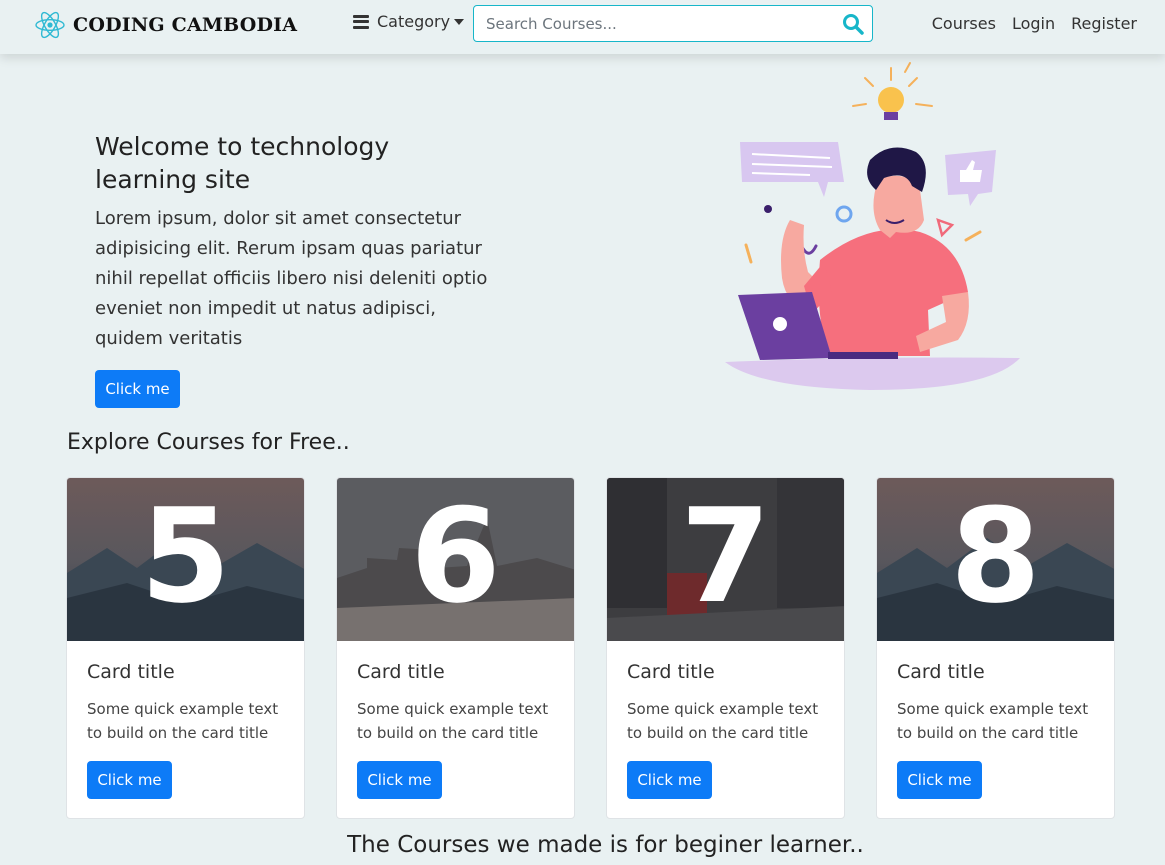  What do you see at coordinates (995, 556) in the screenshot?
I see `card-number: 8` at bounding box center [995, 556].